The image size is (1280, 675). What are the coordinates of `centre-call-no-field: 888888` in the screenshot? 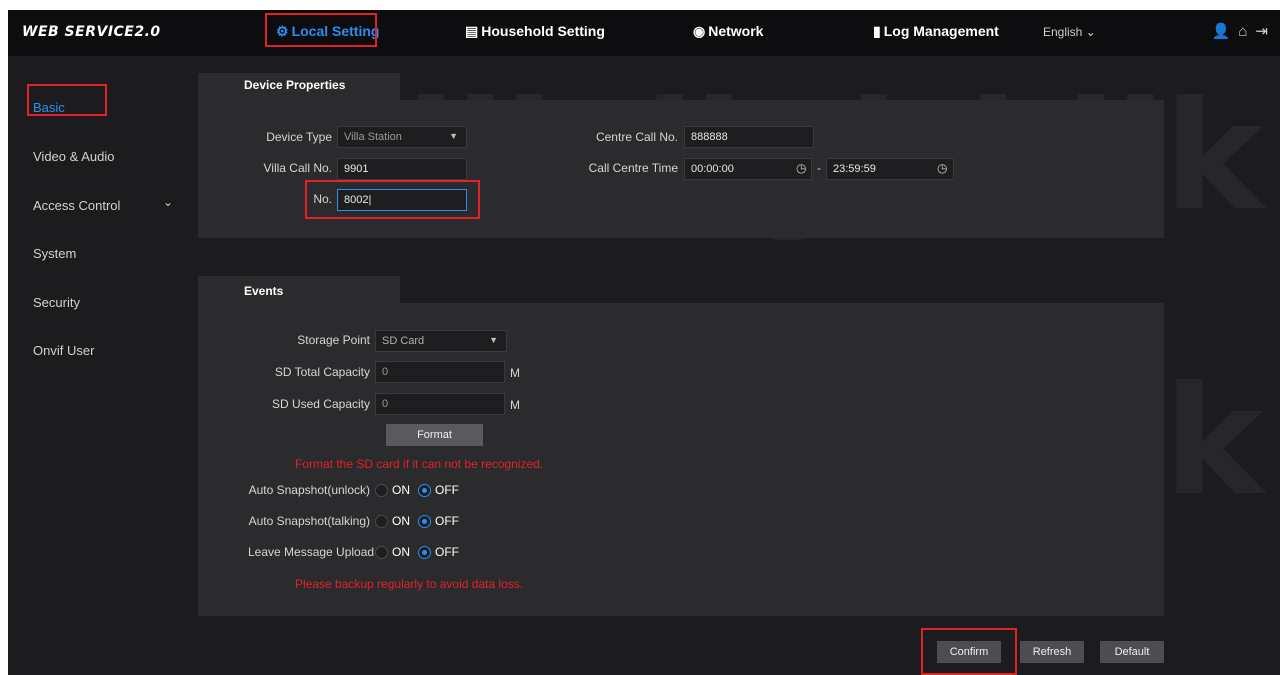 It's located at (749, 137).